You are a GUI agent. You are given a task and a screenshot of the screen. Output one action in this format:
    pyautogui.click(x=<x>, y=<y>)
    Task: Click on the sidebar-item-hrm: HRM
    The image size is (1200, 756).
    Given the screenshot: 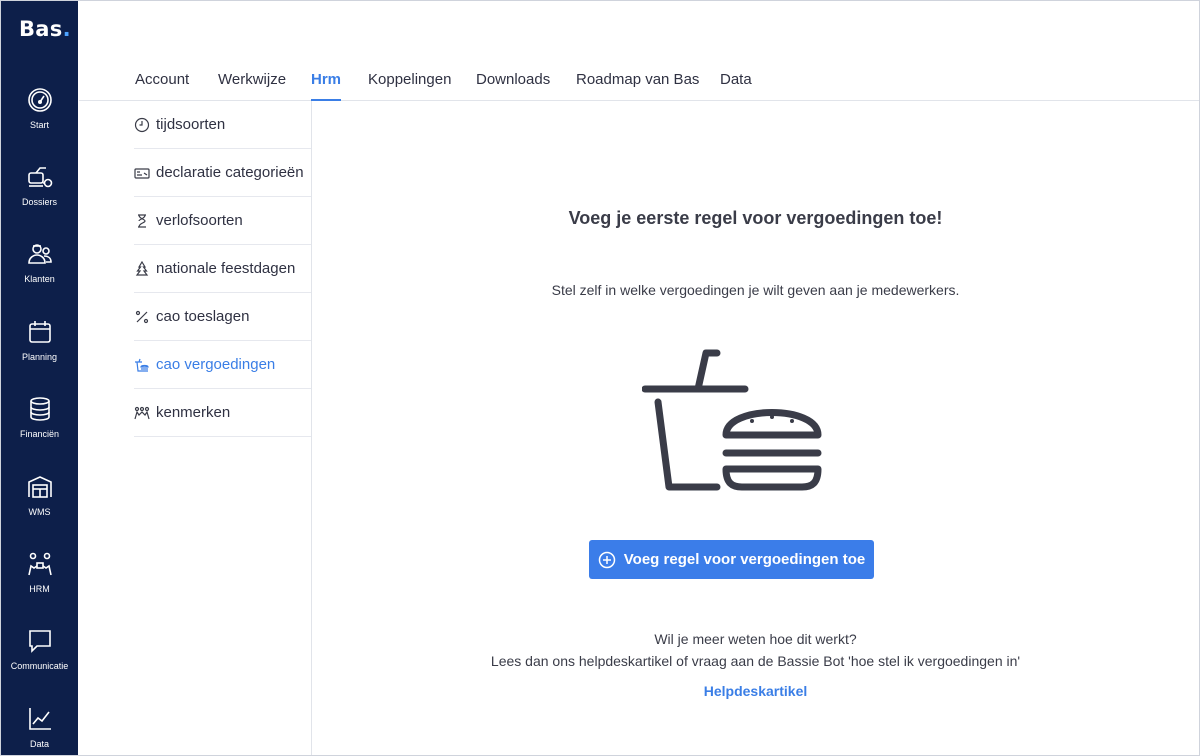 What is the action you would take?
    pyautogui.click(x=39, y=585)
    